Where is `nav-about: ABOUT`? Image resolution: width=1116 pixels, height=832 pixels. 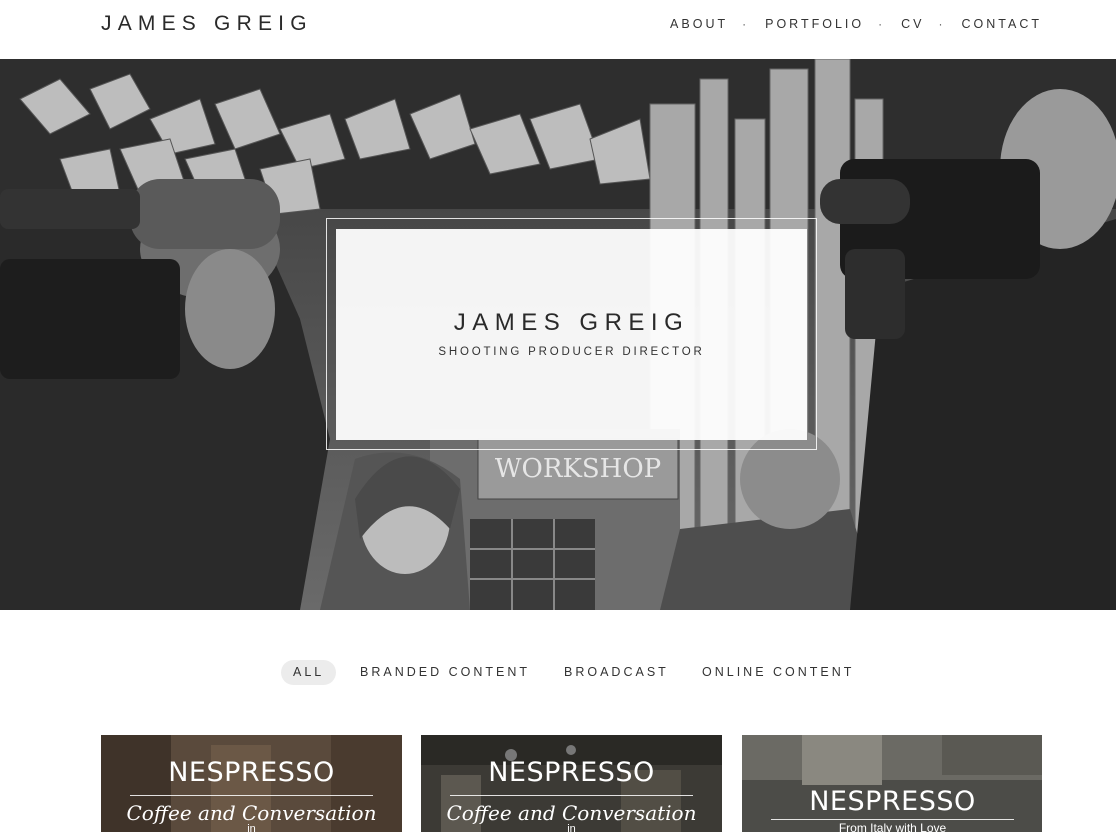 nav-about: ABOUT is located at coordinates (699, 24).